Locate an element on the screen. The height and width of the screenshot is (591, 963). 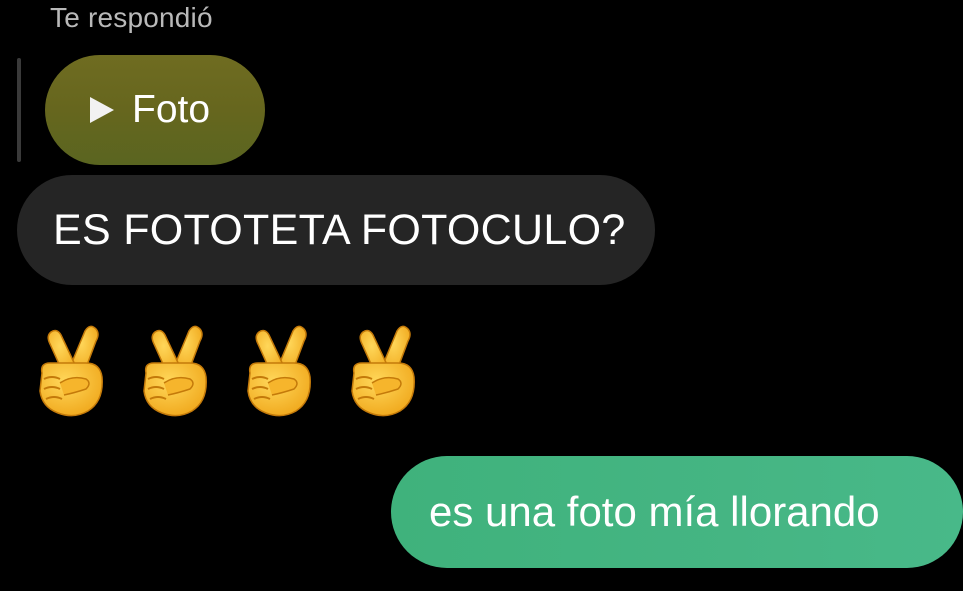
received-message-bubble: ES FOTOTETA FOTOCULO? is located at coordinates (336, 230).